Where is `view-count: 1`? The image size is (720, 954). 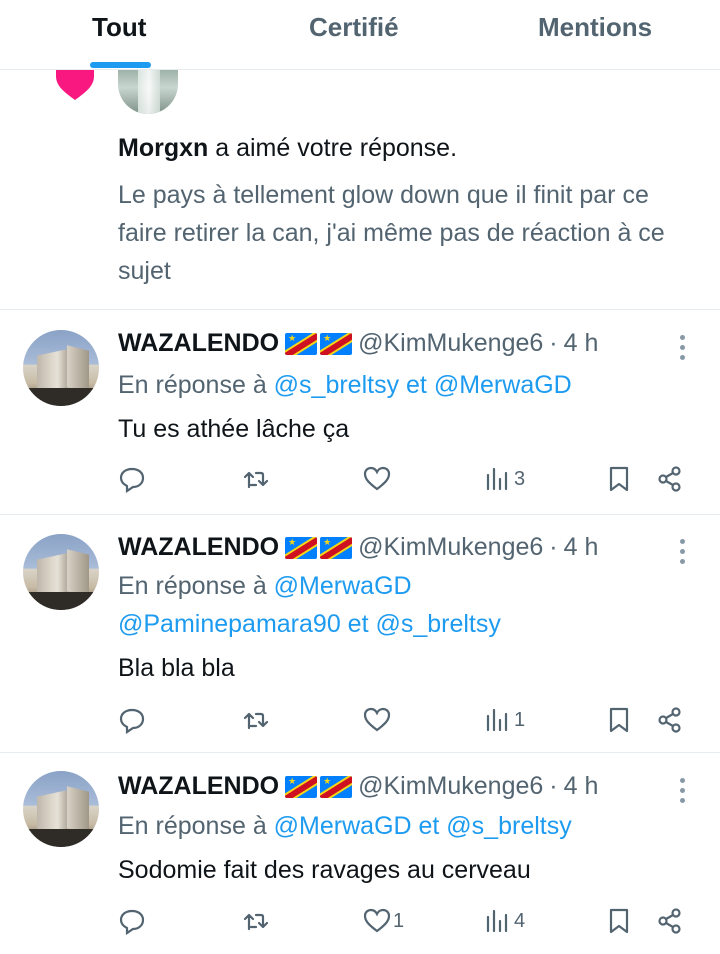
view-count: 1 is located at coordinates (520, 719).